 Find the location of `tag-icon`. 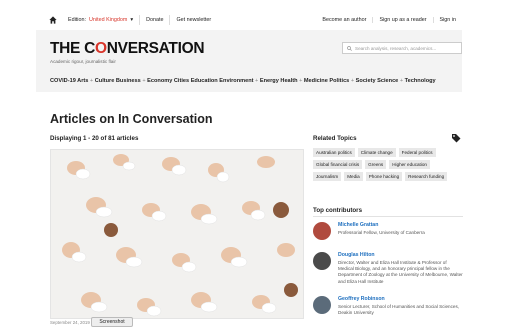

tag-icon is located at coordinates (456, 138).